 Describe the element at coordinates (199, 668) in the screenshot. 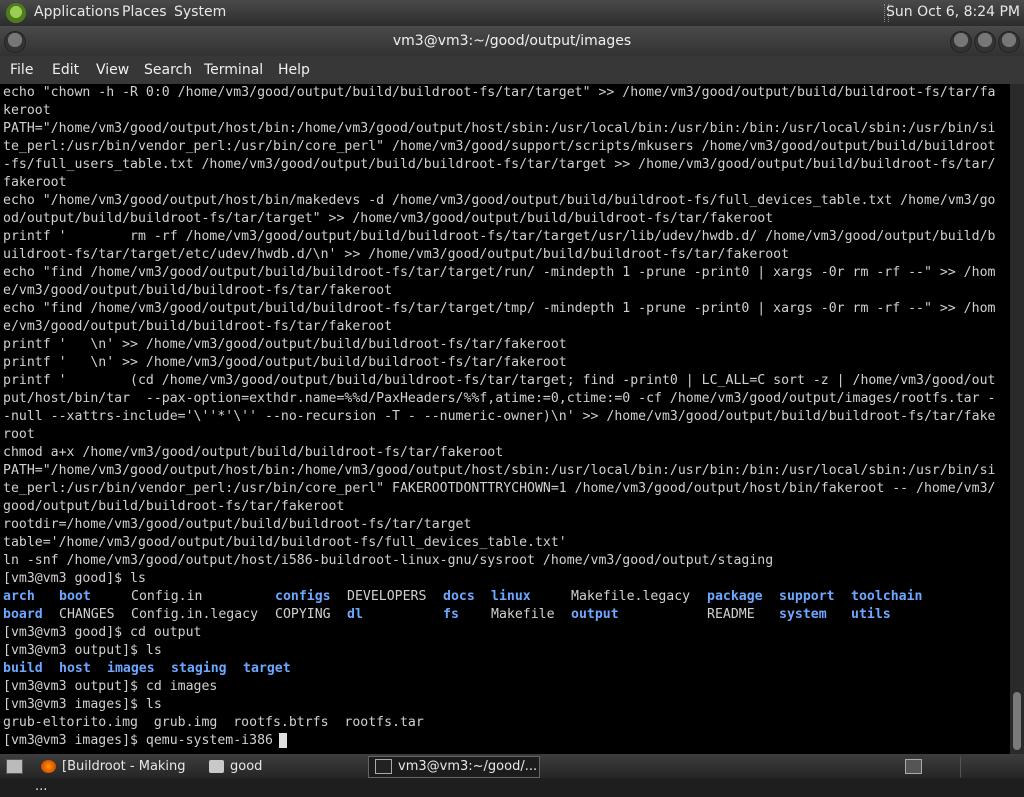

I see `ls-entry: staging` at that location.